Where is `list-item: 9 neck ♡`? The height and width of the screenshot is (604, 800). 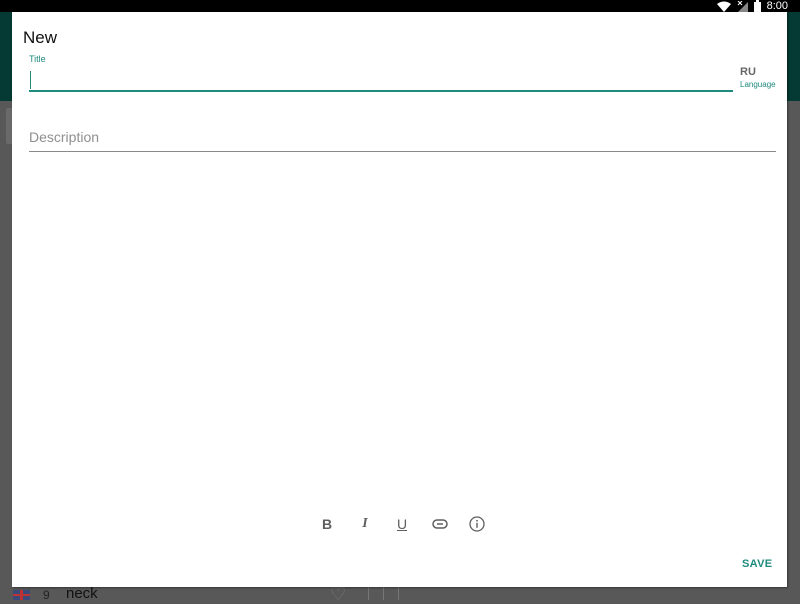
list-item: 9 neck ♡ is located at coordinates (400, 594).